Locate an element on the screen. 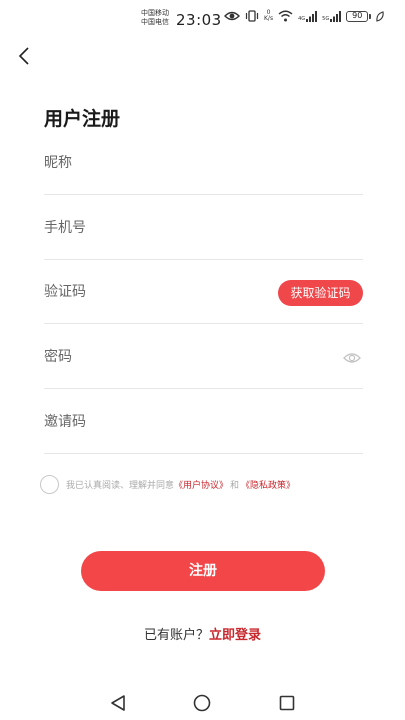  get-code-button: 获取验证码 is located at coordinates (320, 293).